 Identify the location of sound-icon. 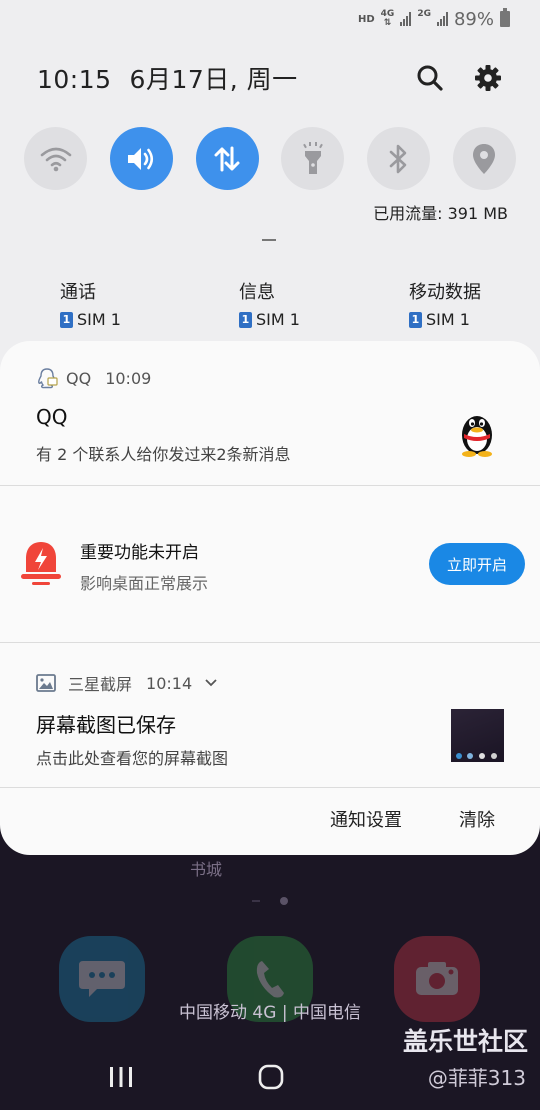
(141, 158).